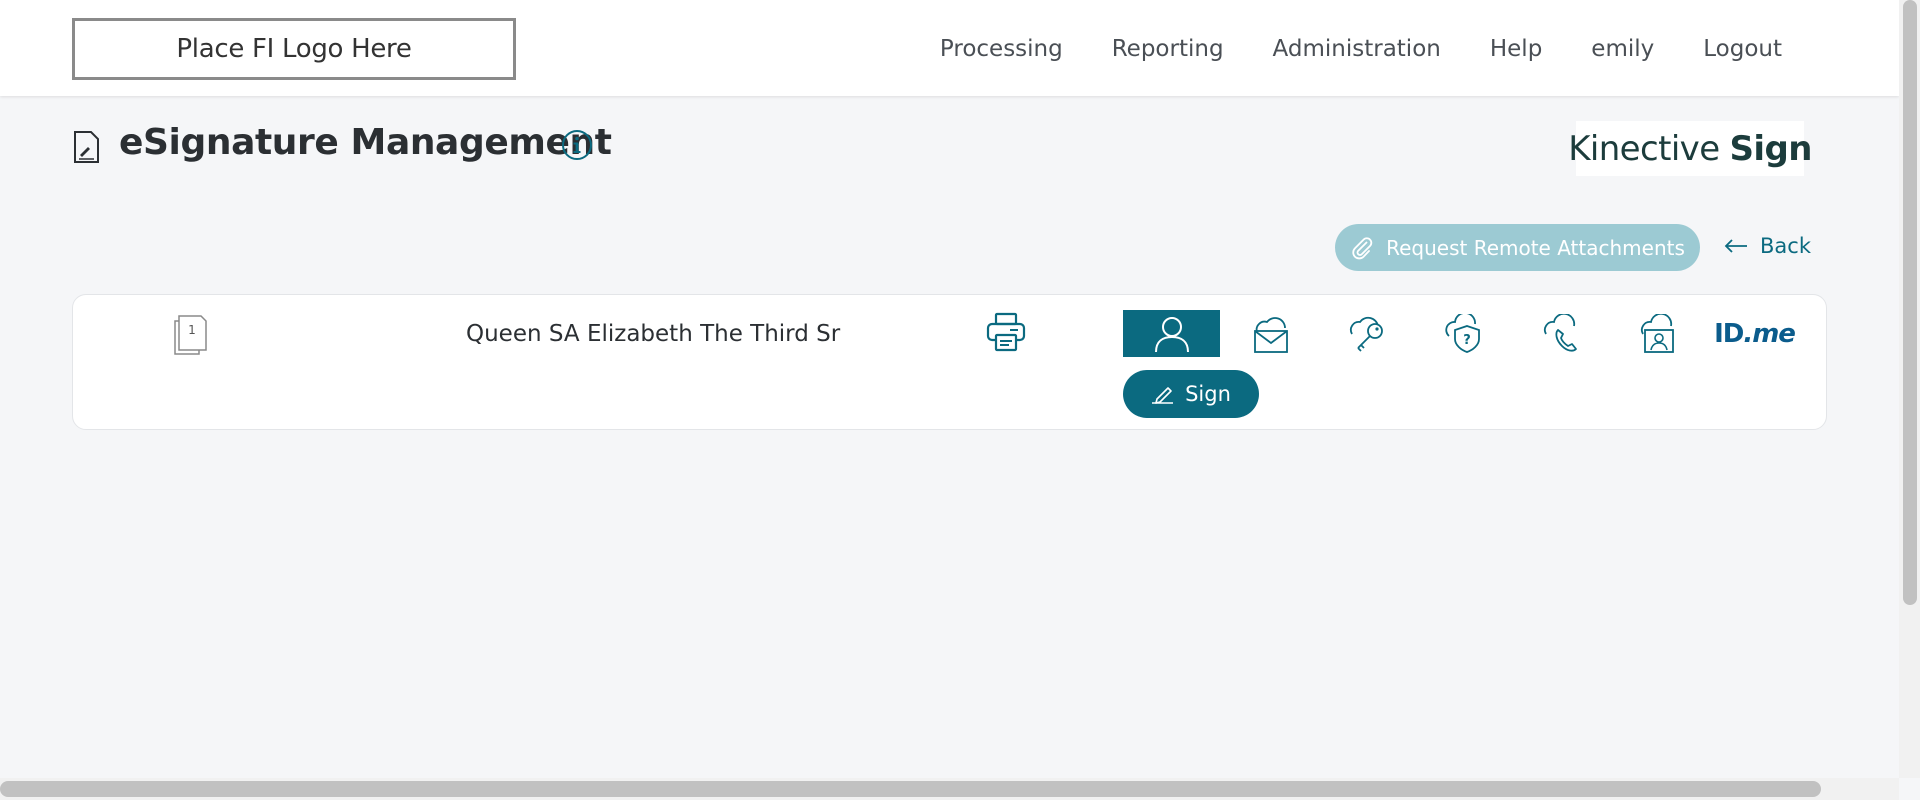  What do you see at coordinates (1001, 49) in the screenshot?
I see `nav-processing: Processing` at bounding box center [1001, 49].